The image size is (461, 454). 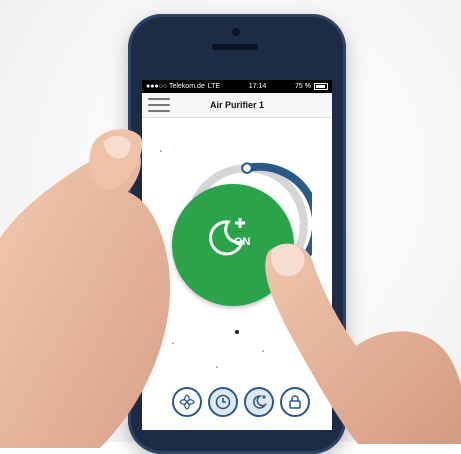 I want to click on status-bar: ●●●○○ Telekom.de LTE 17:14 75 %, so click(x=237, y=86).